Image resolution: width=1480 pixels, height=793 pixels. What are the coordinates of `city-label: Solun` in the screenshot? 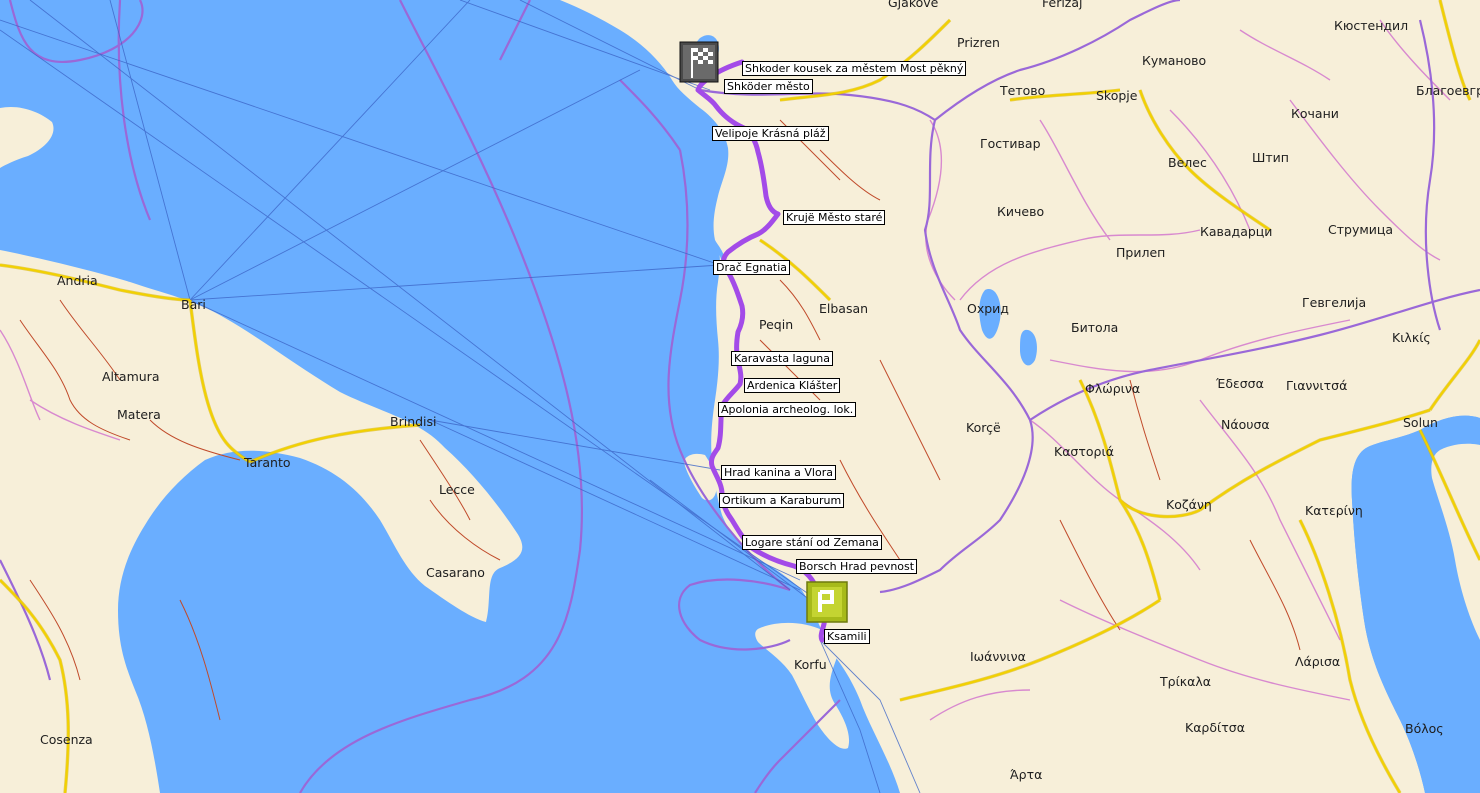 It's located at (1420, 422).